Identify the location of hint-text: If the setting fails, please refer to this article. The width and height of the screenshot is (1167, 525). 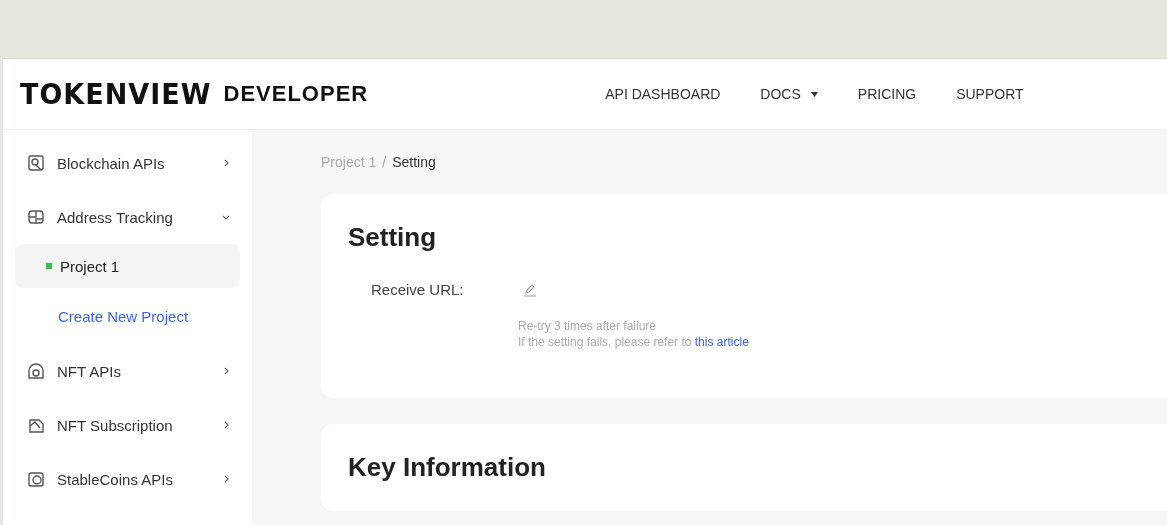
(634, 342).